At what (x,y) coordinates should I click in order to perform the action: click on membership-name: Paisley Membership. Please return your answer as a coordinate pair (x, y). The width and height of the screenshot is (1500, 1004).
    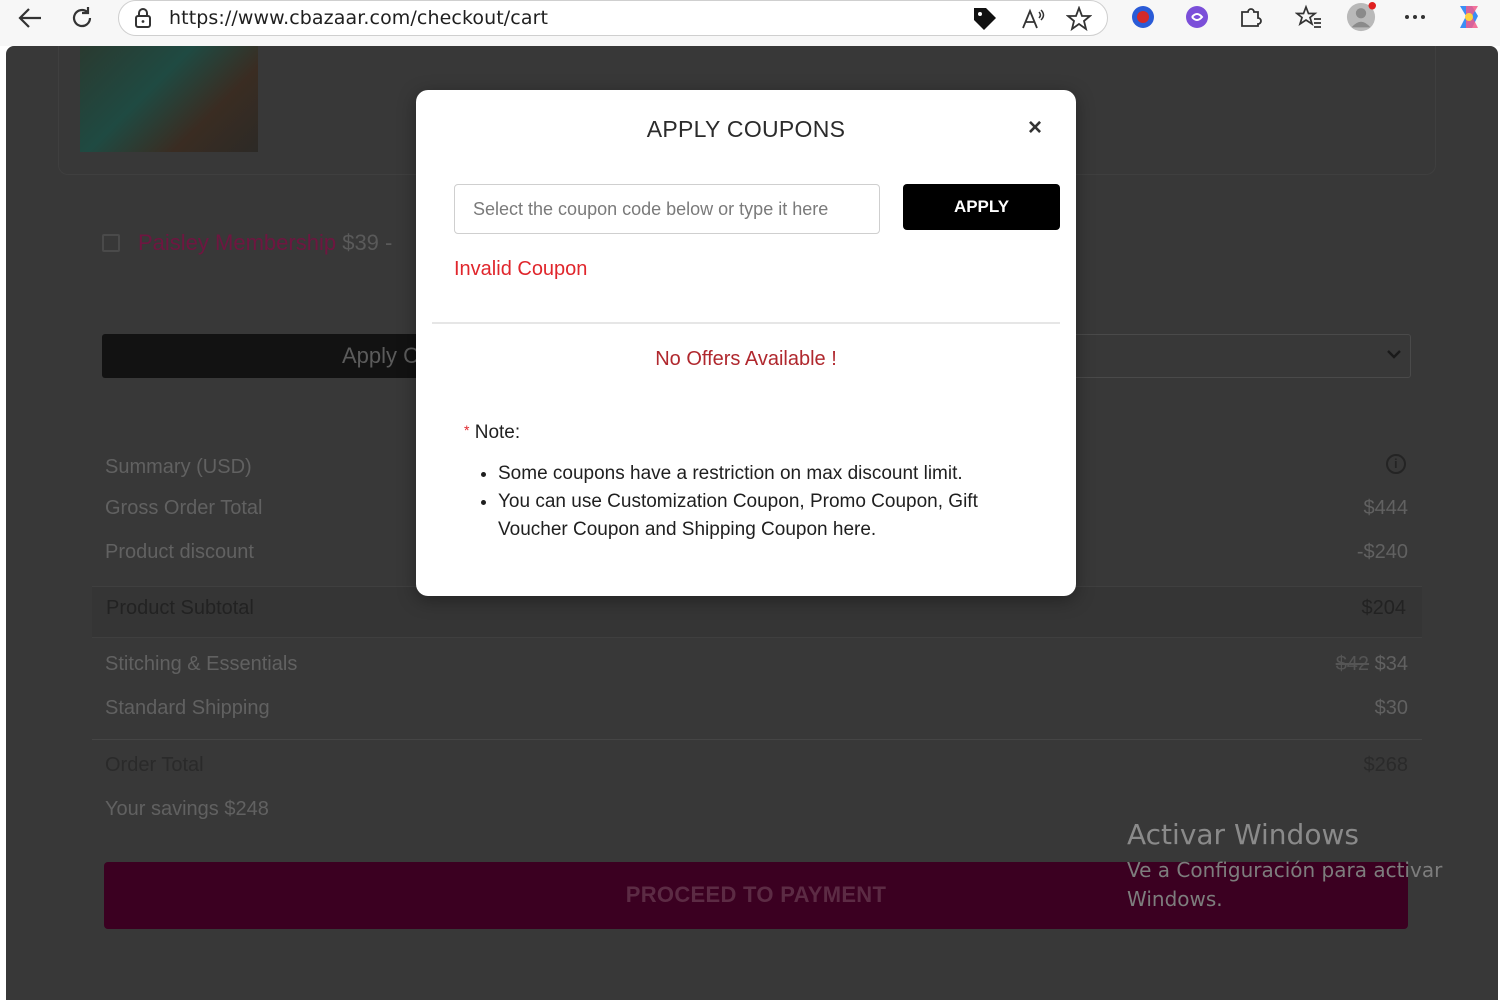
    Looking at the image, I should click on (237, 242).